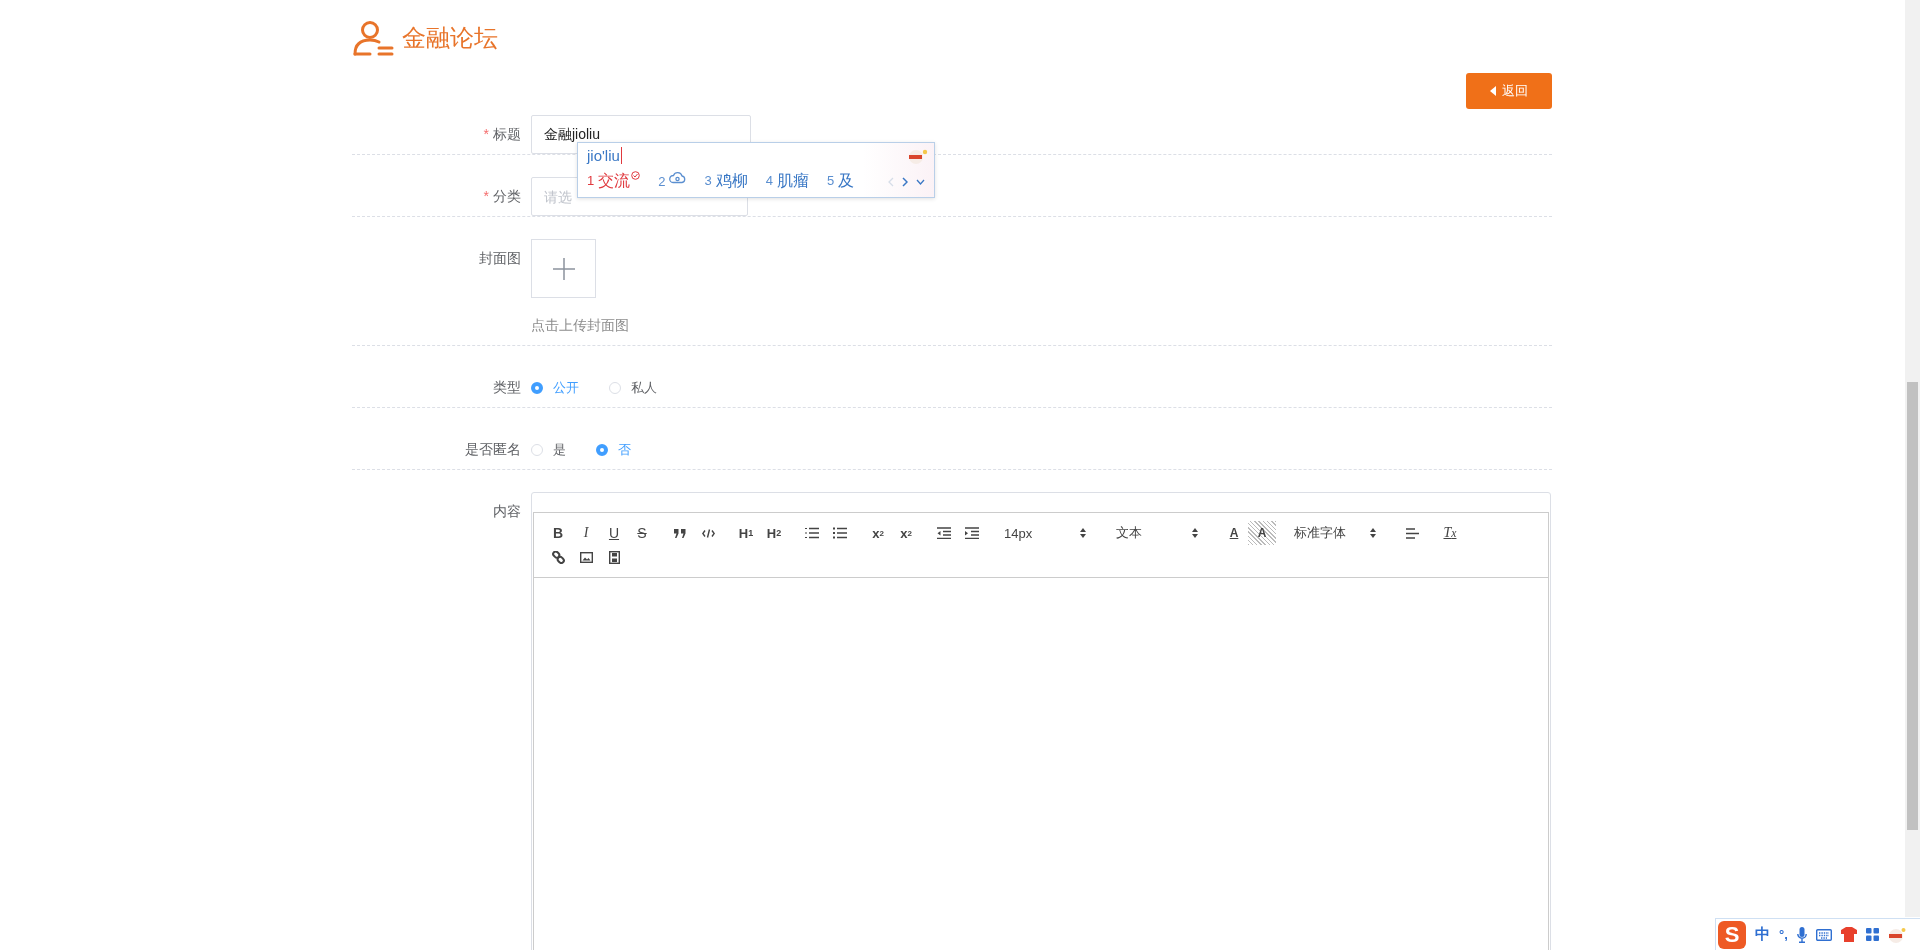  What do you see at coordinates (507, 134) in the screenshot?
I see `field-label: 标题` at bounding box center [507, 134].